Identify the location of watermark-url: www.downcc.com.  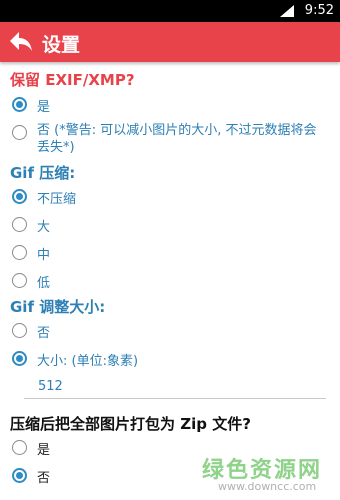
(267, 486).